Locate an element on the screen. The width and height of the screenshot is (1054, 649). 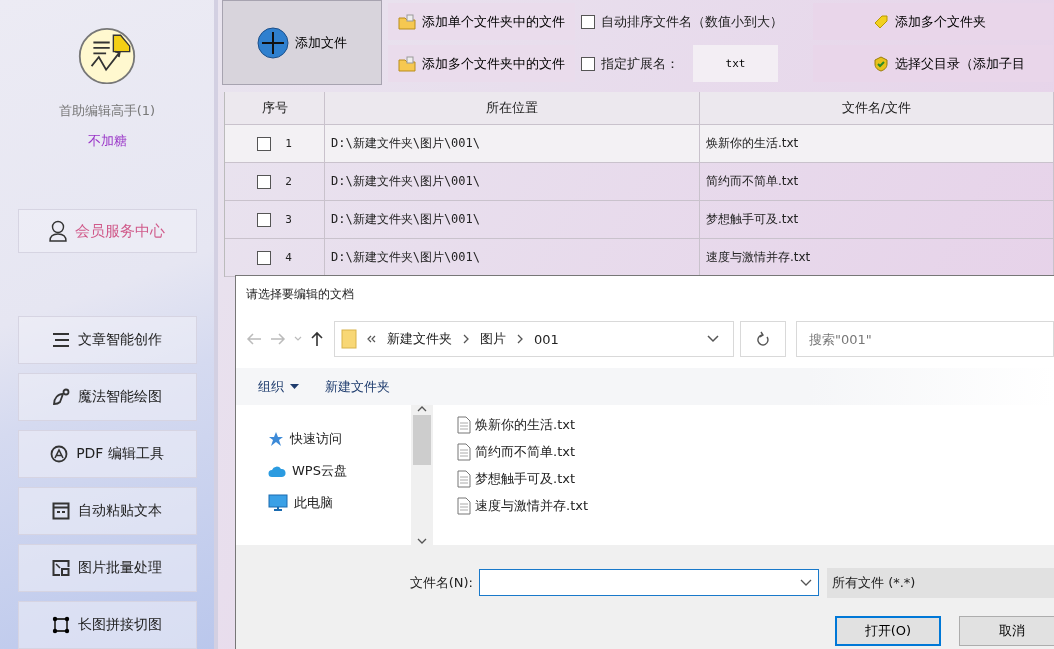
tool-button: 图片批量处理 is located at coordinates (107, 568).